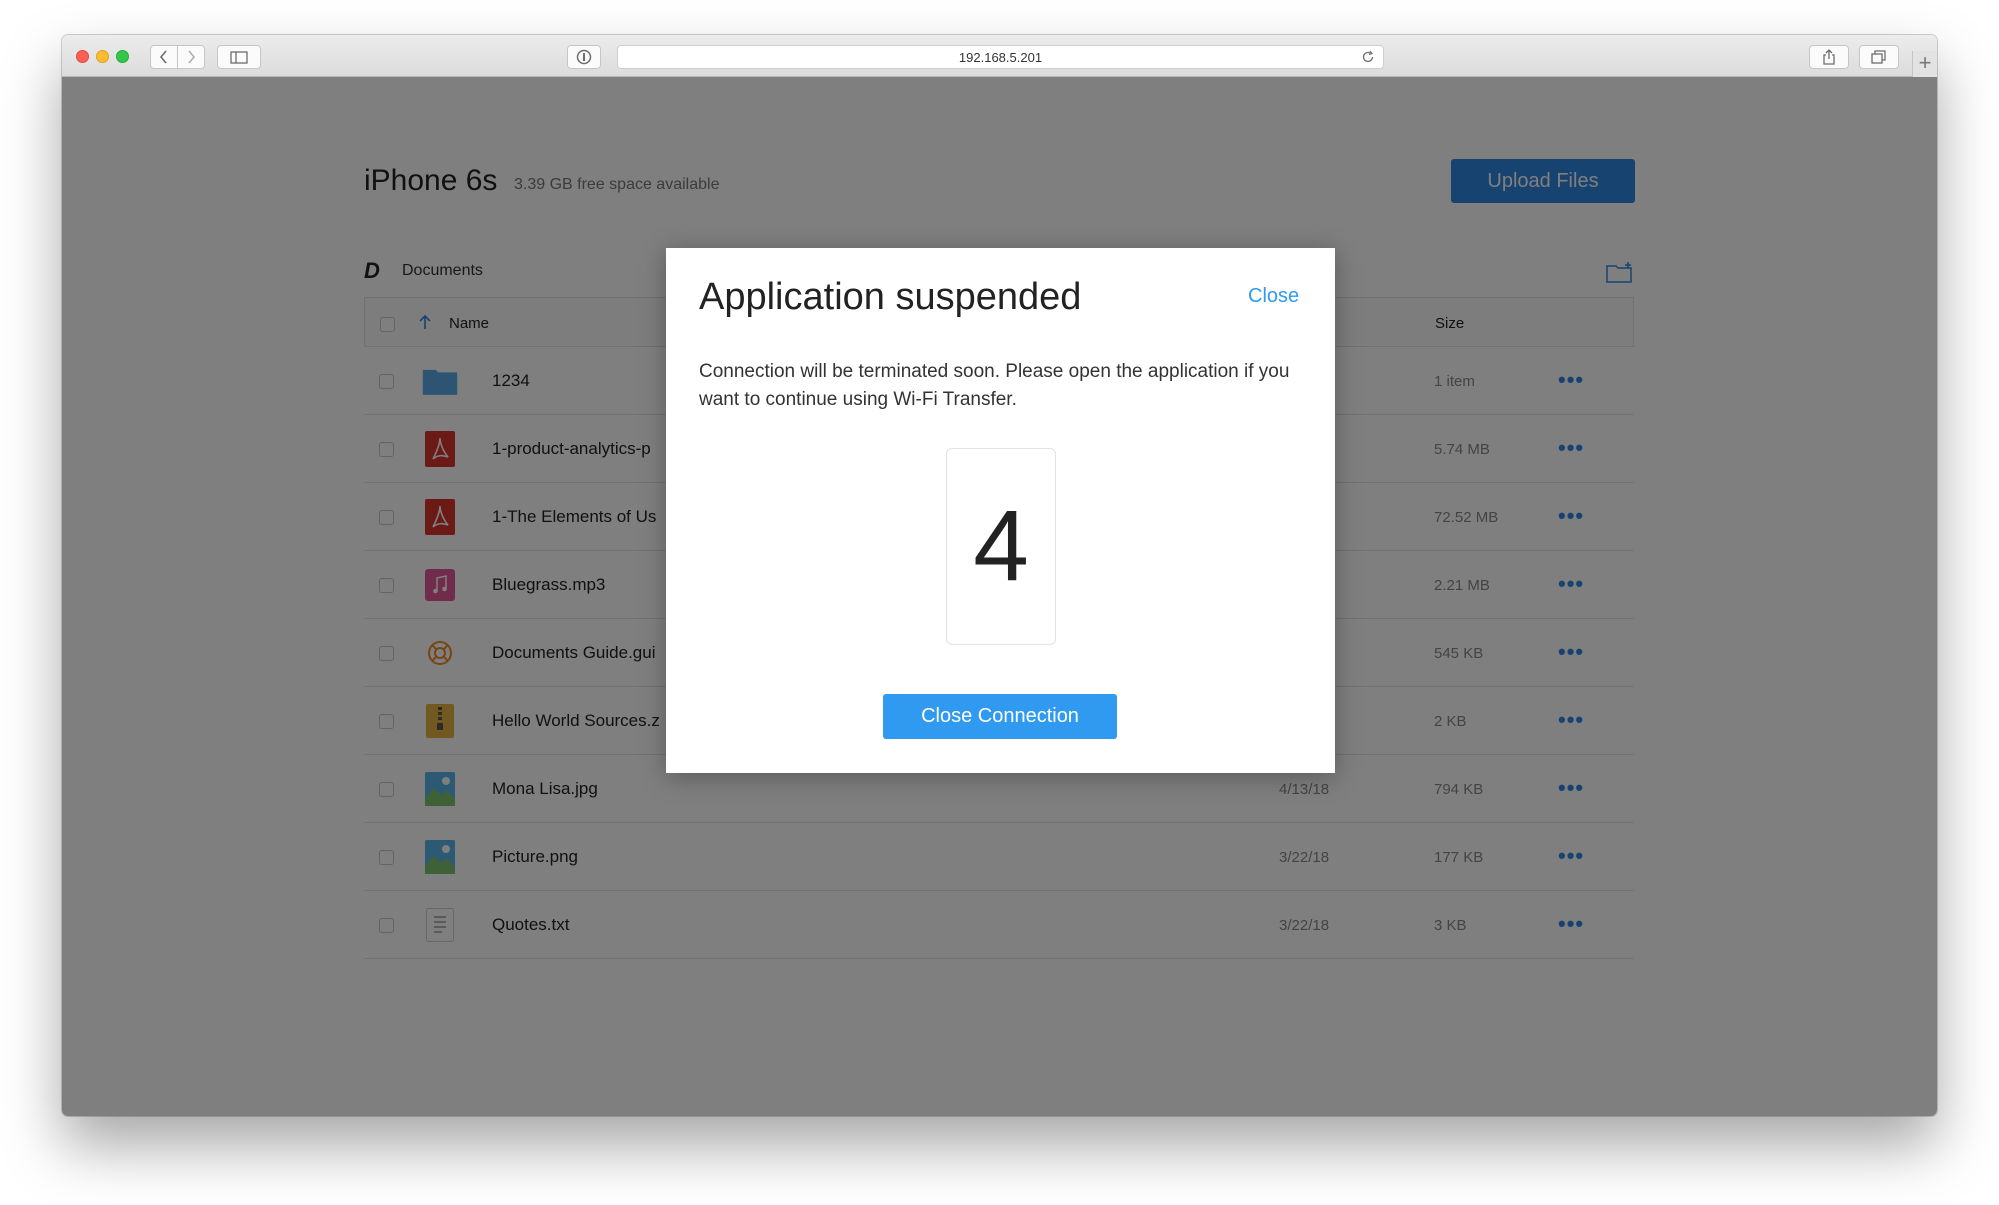 The image size is (1999, 1205). What do you see at coordinates (82, 56) in the screenshot?
I see `close-window-button` at bounding box center [82, 56].